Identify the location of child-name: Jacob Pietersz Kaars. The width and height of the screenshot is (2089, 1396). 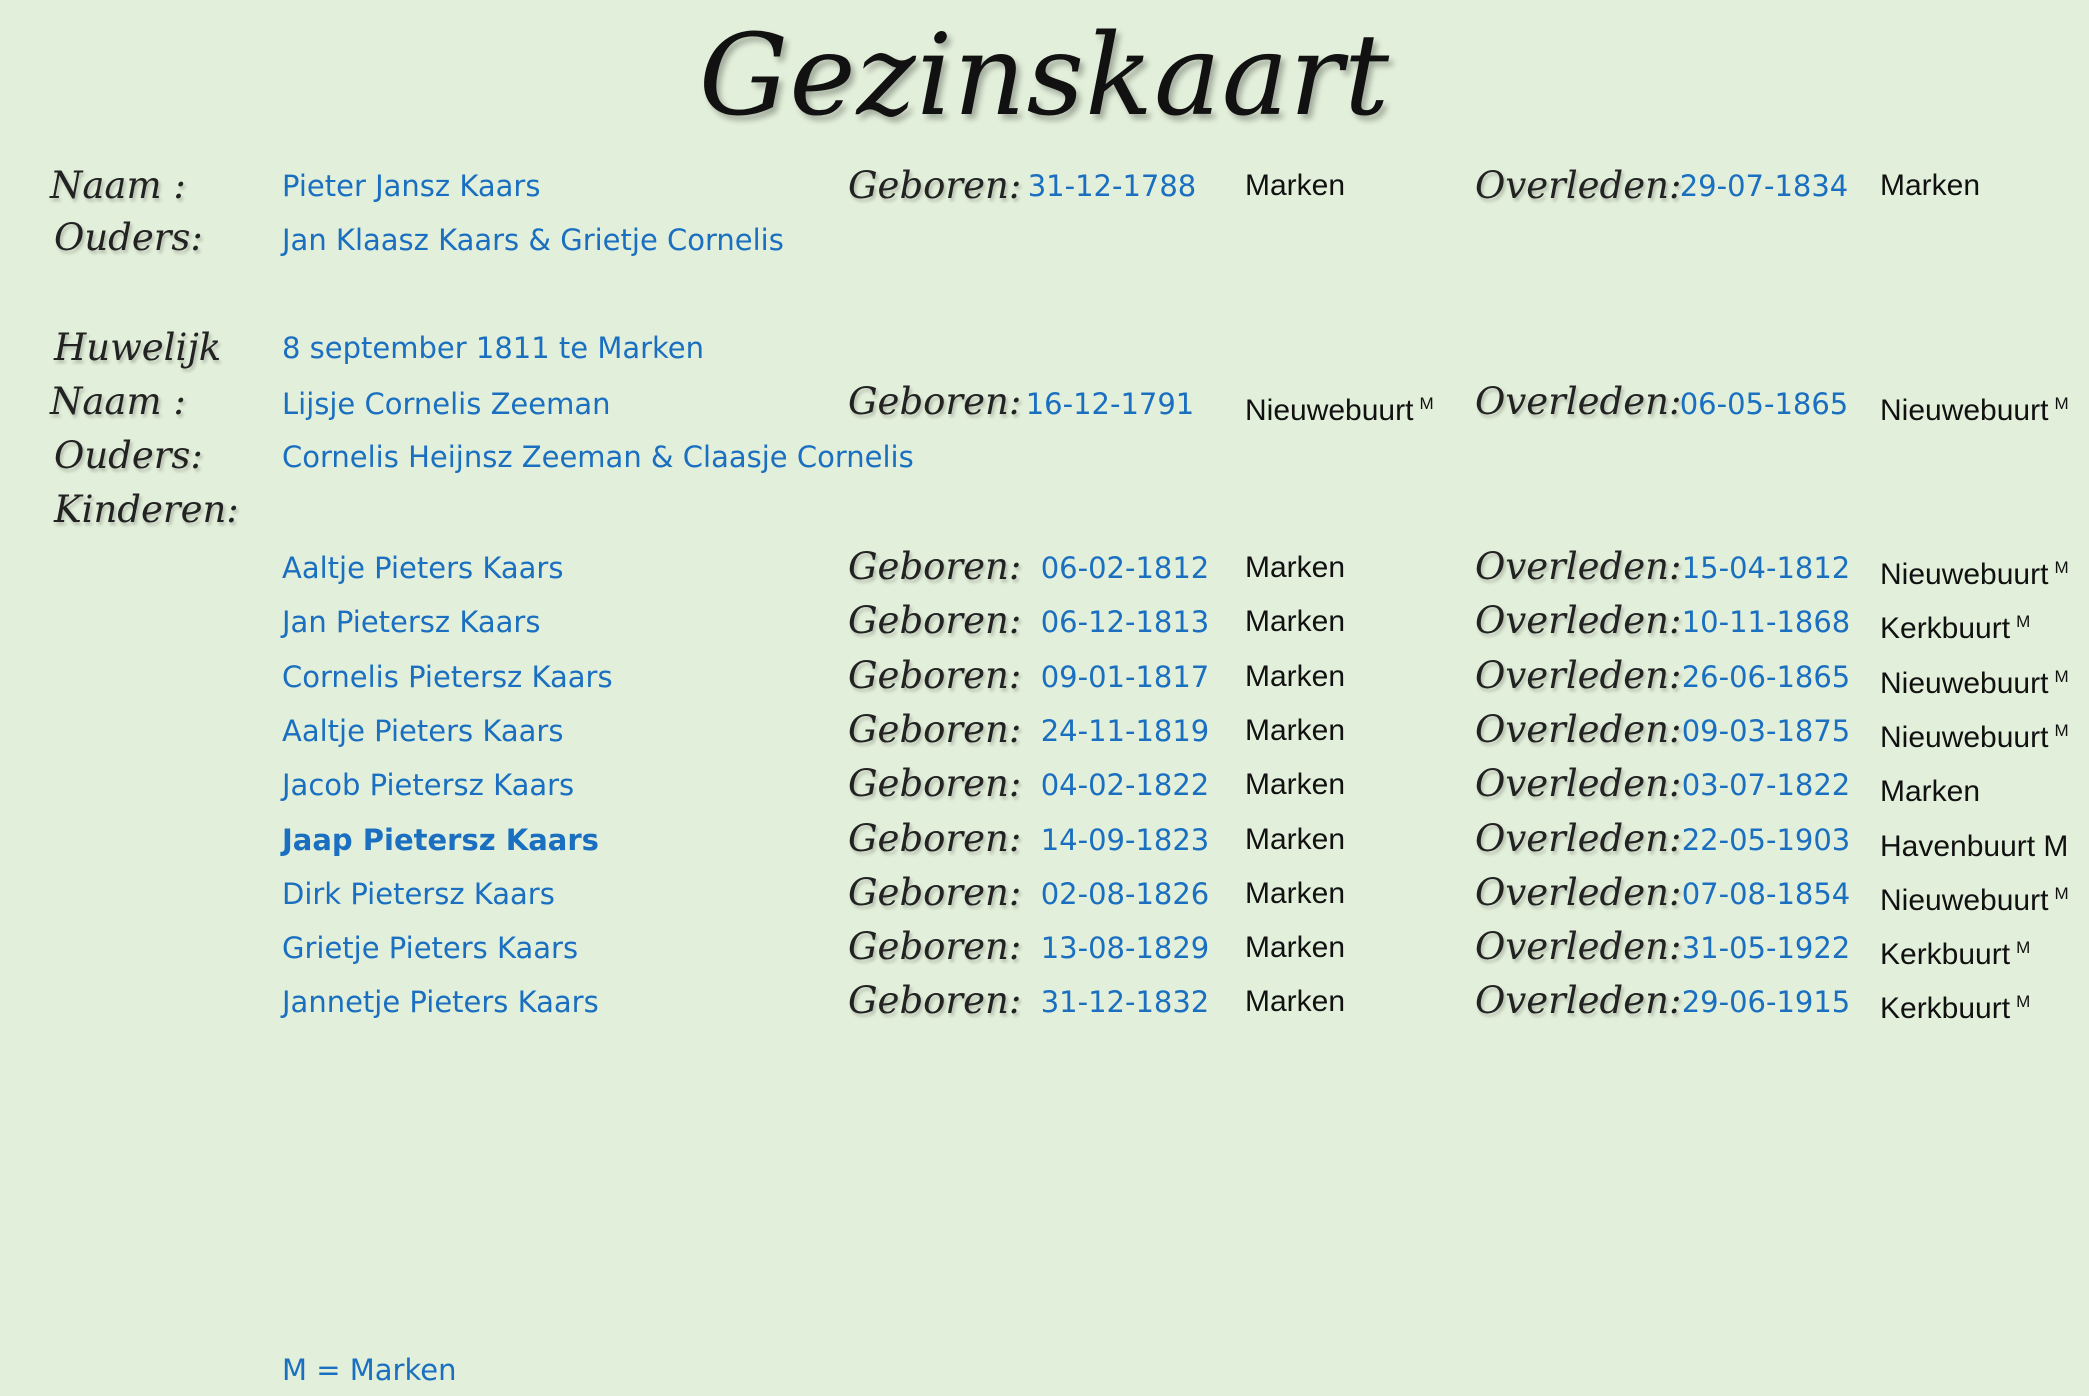
(428, 785).